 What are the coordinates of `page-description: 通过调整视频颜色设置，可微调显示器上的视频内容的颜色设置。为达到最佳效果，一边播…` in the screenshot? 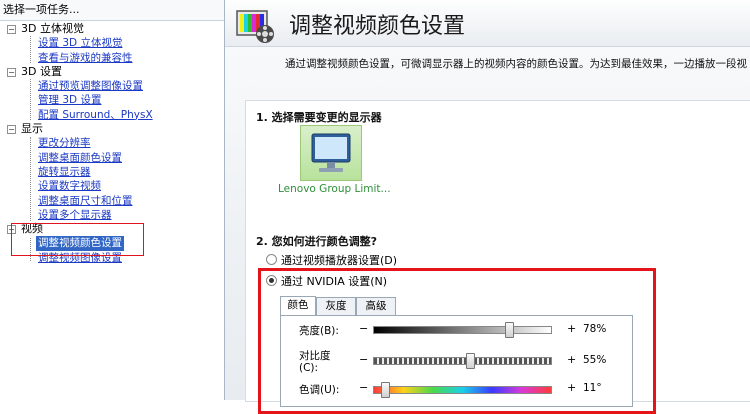 It's located at (516, 64).